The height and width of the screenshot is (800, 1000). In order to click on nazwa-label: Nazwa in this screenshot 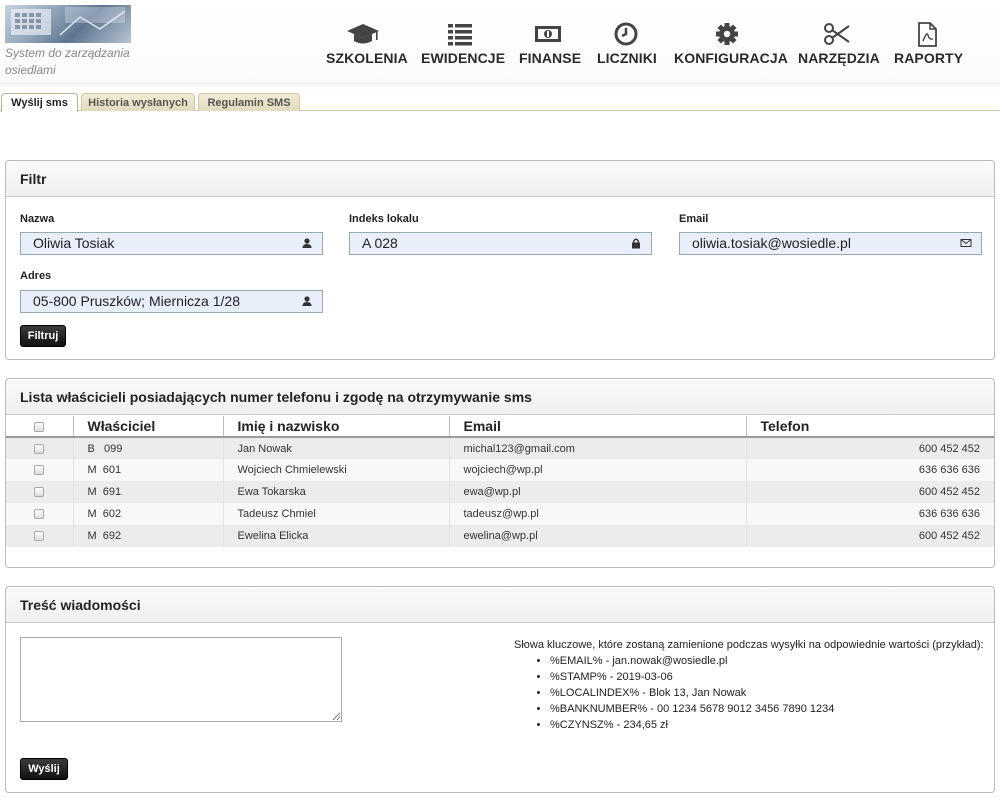, I will do `click(37, 219)`.